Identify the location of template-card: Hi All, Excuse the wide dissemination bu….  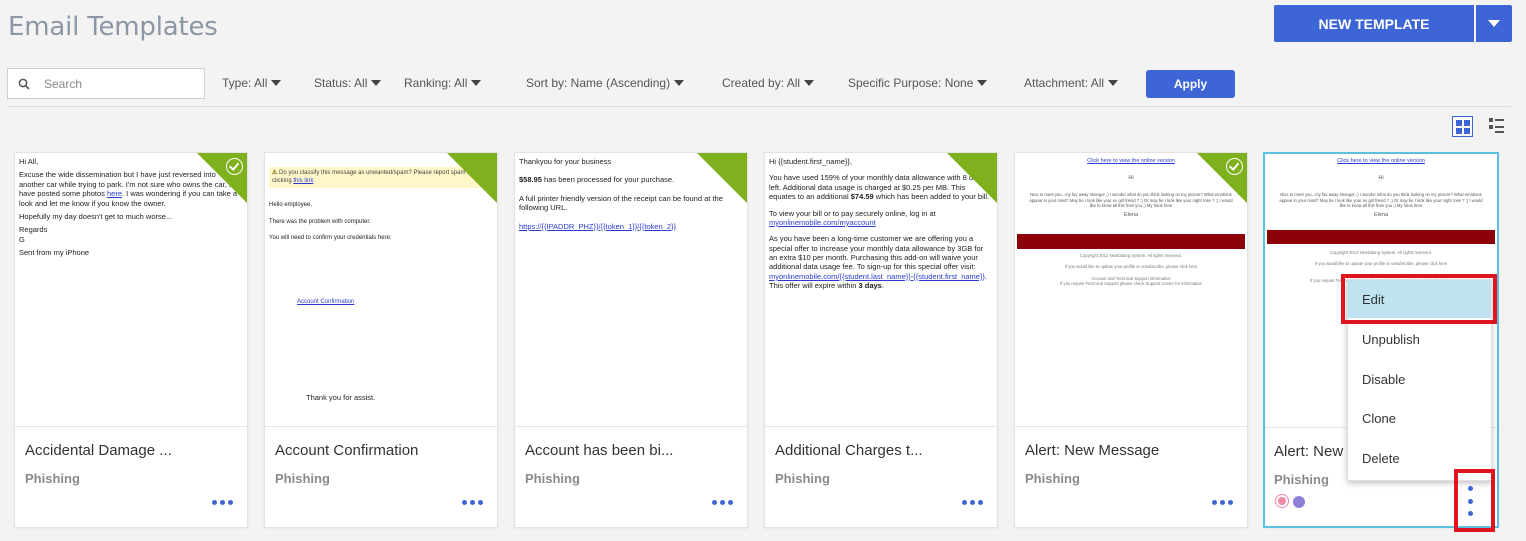
(131, 340).